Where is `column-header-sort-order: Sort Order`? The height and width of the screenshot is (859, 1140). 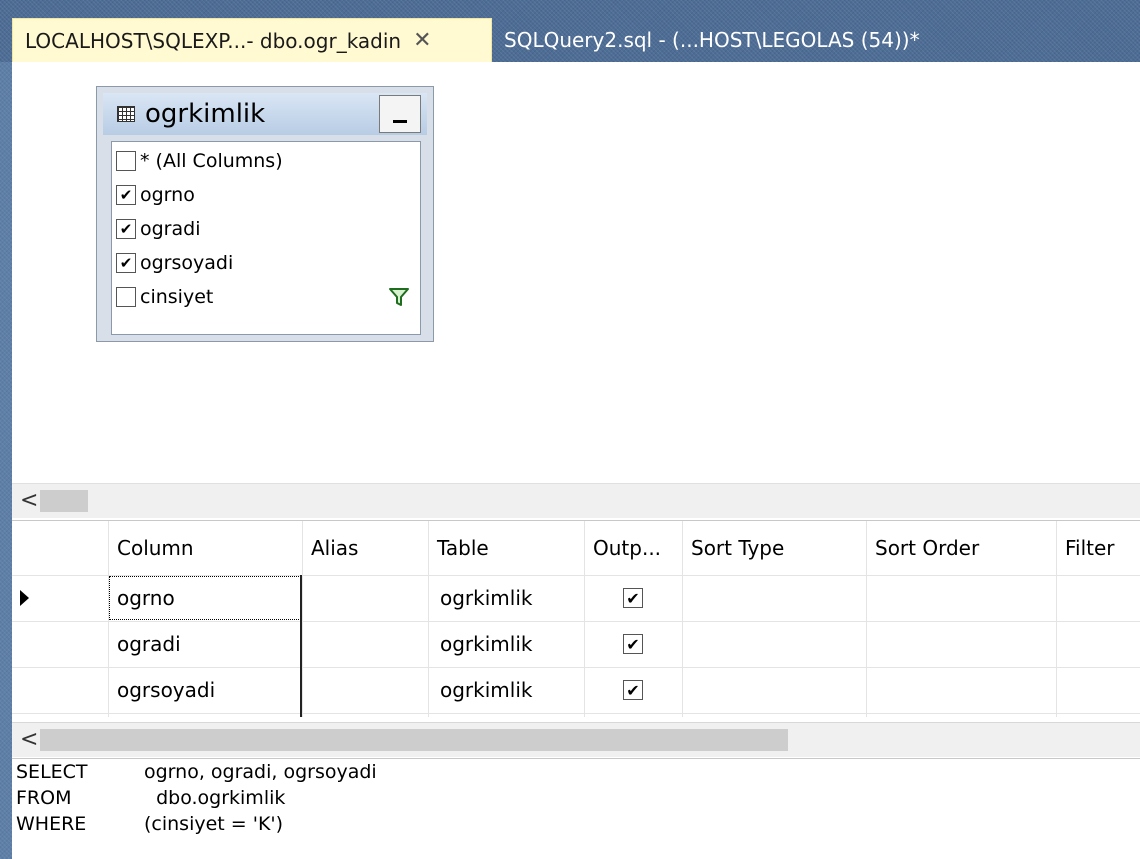
column-header-sort-order: Sort Order is located at coordinates (961, 548).